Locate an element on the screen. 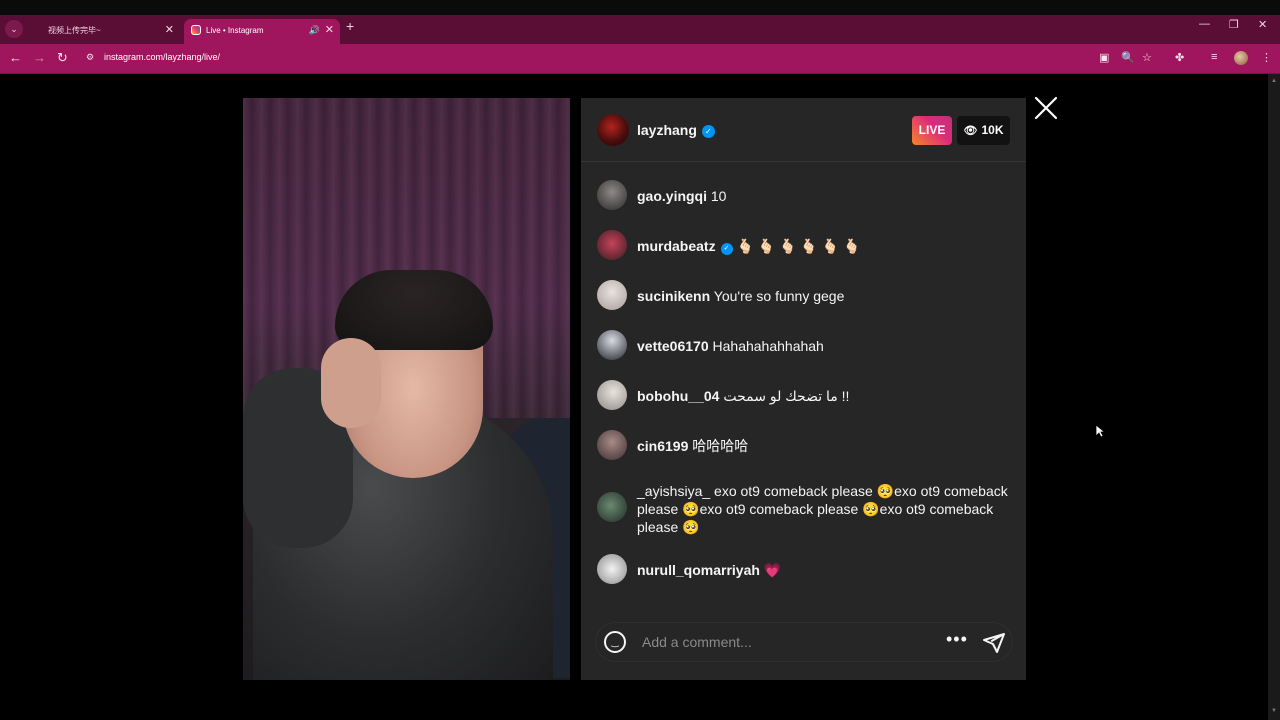 The width and height of the screenshot is (1280, 720). comment-composer: ‿ ••• is located at coordinates (804, 642).